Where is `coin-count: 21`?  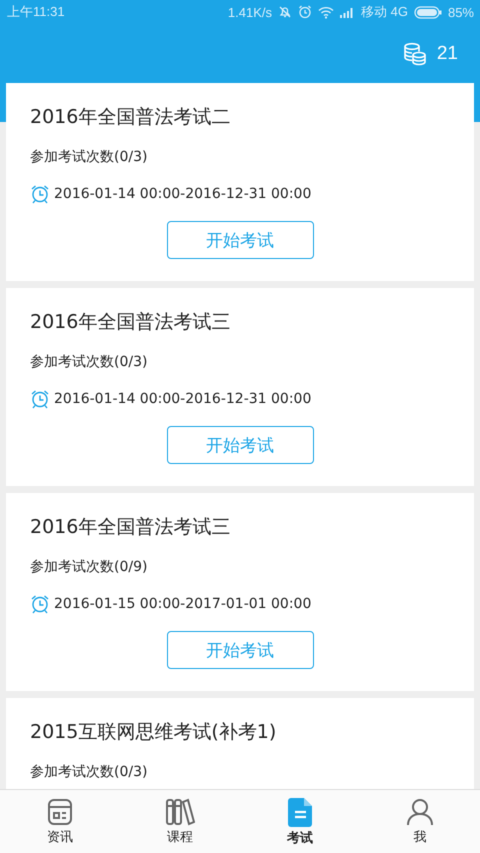
coin-count: 21 is located at coordinates (447, 53).